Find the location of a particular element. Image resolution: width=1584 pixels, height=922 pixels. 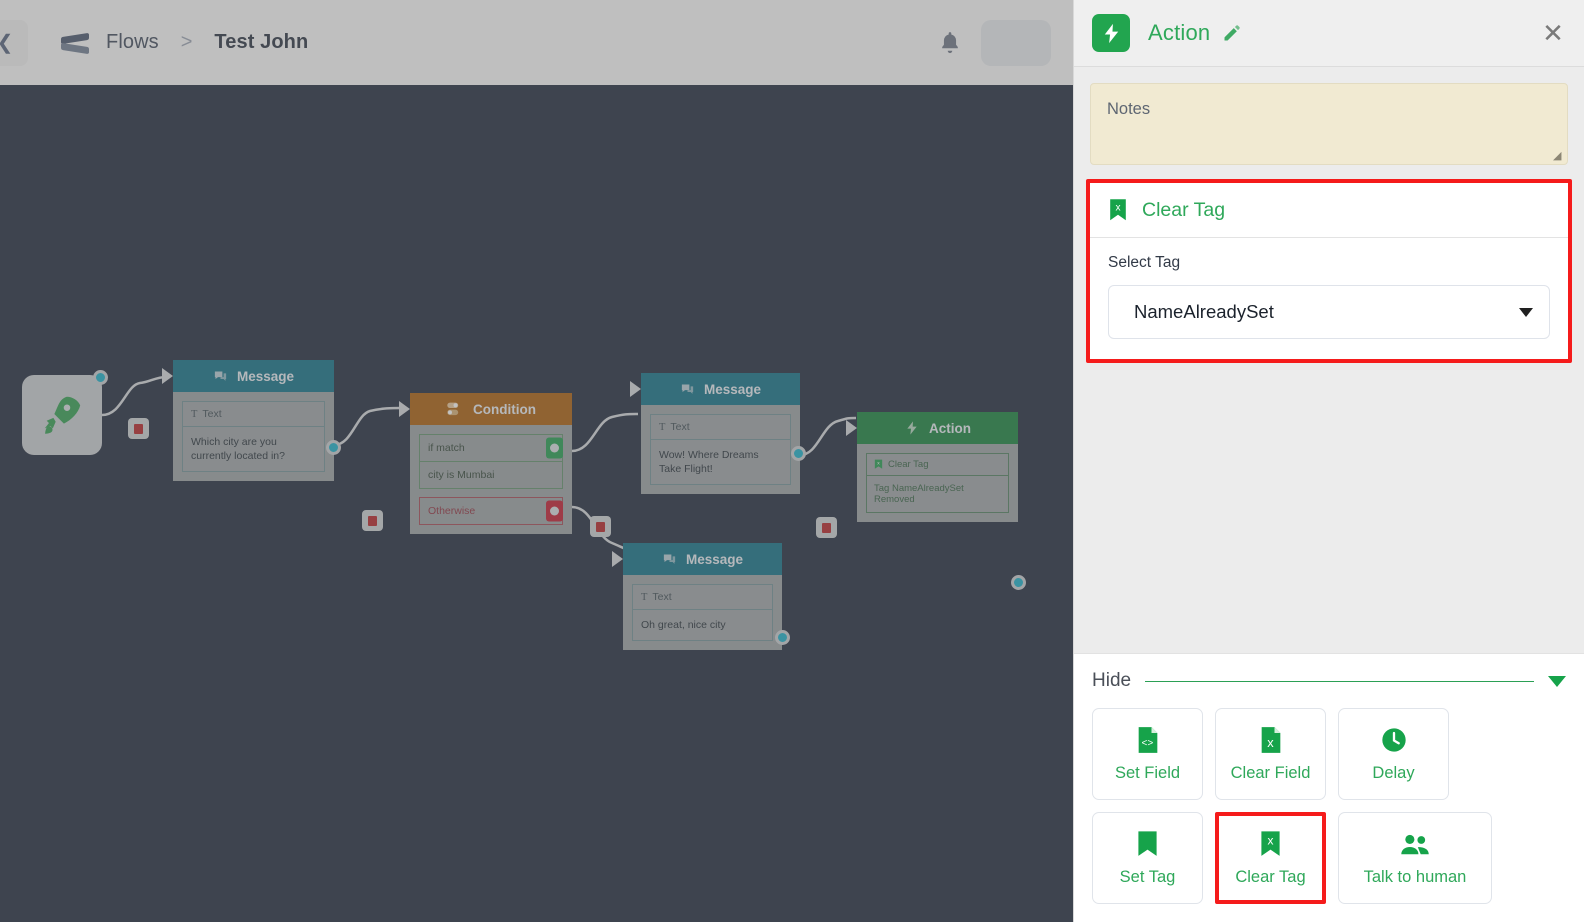

clear-tag-config-card: x Clear Tag Select Tag NameAlreadySet is located at coordinates (1329, 271).